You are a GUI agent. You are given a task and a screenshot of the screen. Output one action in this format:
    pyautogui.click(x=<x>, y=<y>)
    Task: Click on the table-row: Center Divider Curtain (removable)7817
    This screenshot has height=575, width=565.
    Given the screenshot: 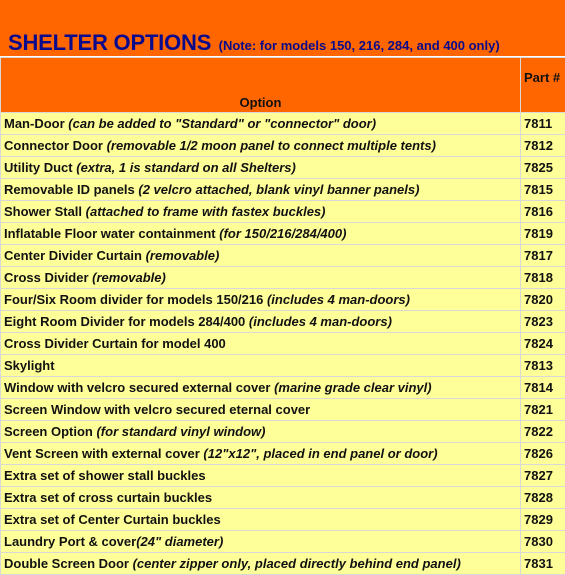 What is the action you would take?
    pyautogui.click(x=283, y=256)
    